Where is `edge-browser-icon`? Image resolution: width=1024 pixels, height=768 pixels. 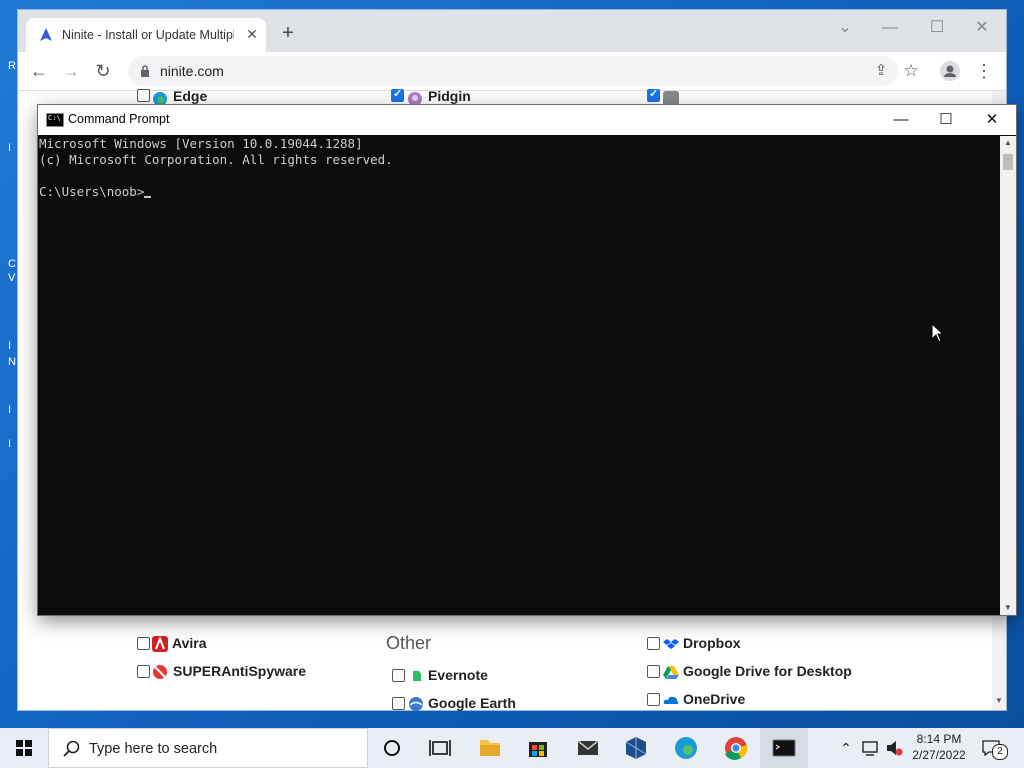
edge-browser-icon is located at coordinates (686, 748).